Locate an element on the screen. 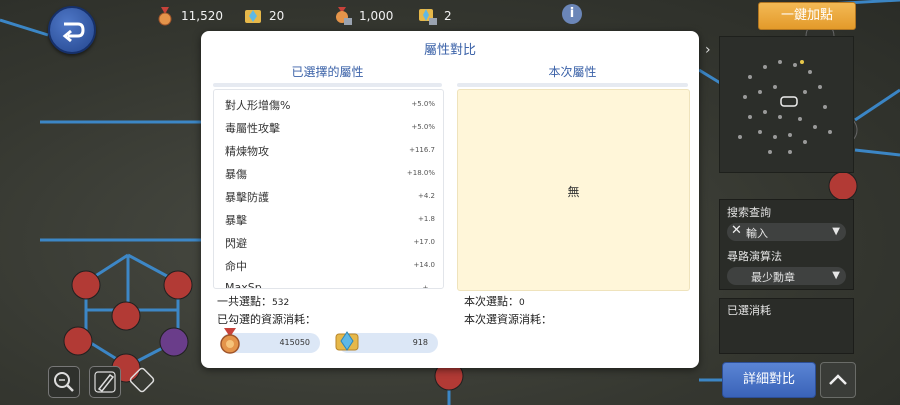  resource-locked-medal: 1,000 is located at coordinates (363, 16).